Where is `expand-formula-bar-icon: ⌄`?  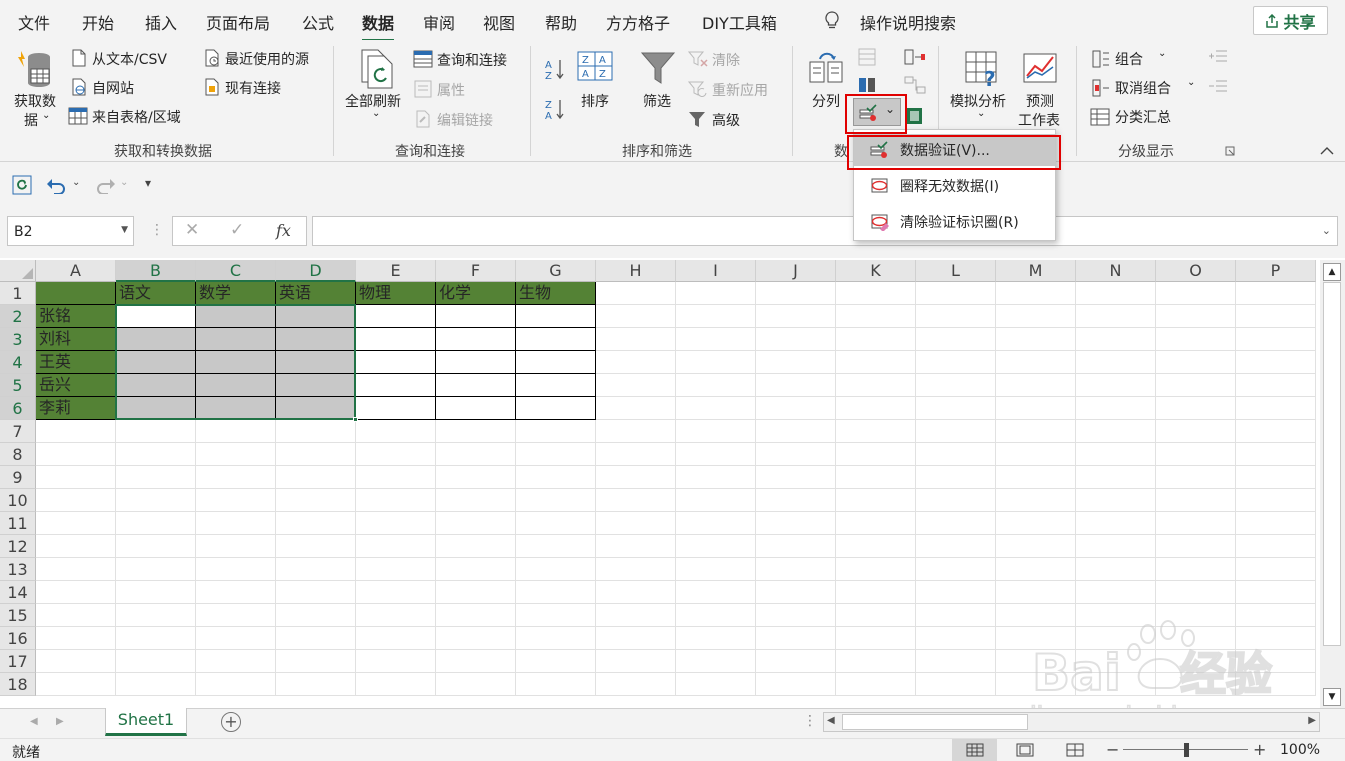
expand-formula-bar-icon: ⌄ is located at coordinates (1326, 230).